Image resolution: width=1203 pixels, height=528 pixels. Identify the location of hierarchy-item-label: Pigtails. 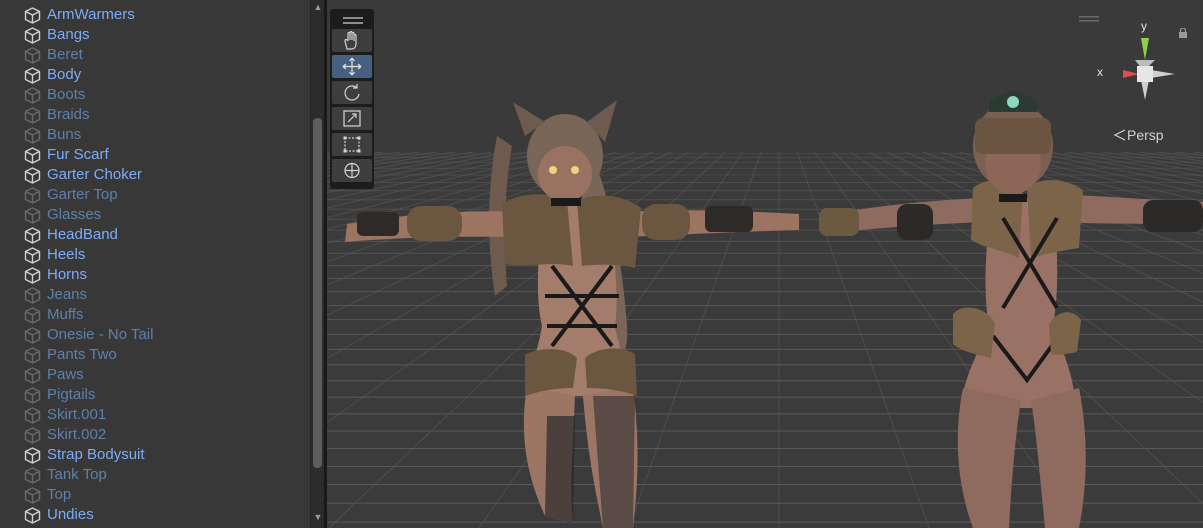
(71, 394).